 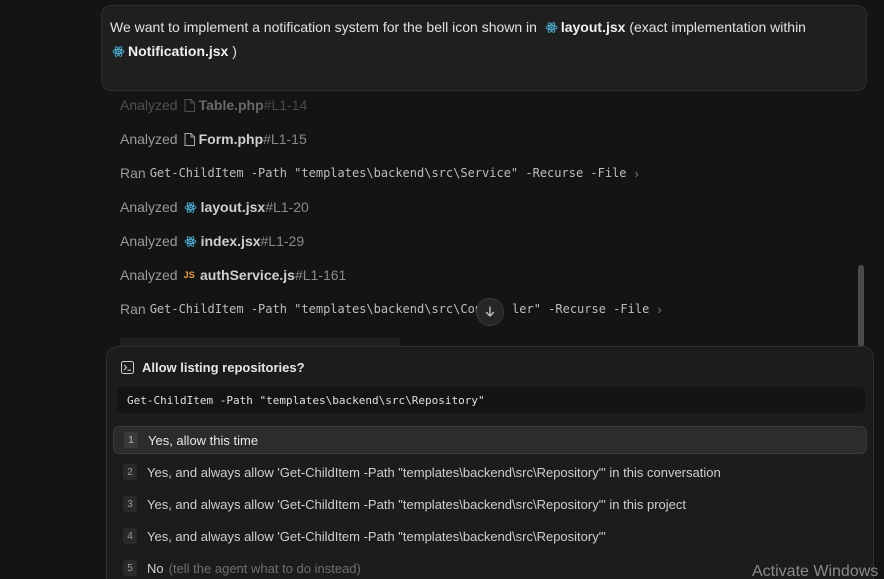 I want to click on log-file: Table.php, so click(x=231, y=105).